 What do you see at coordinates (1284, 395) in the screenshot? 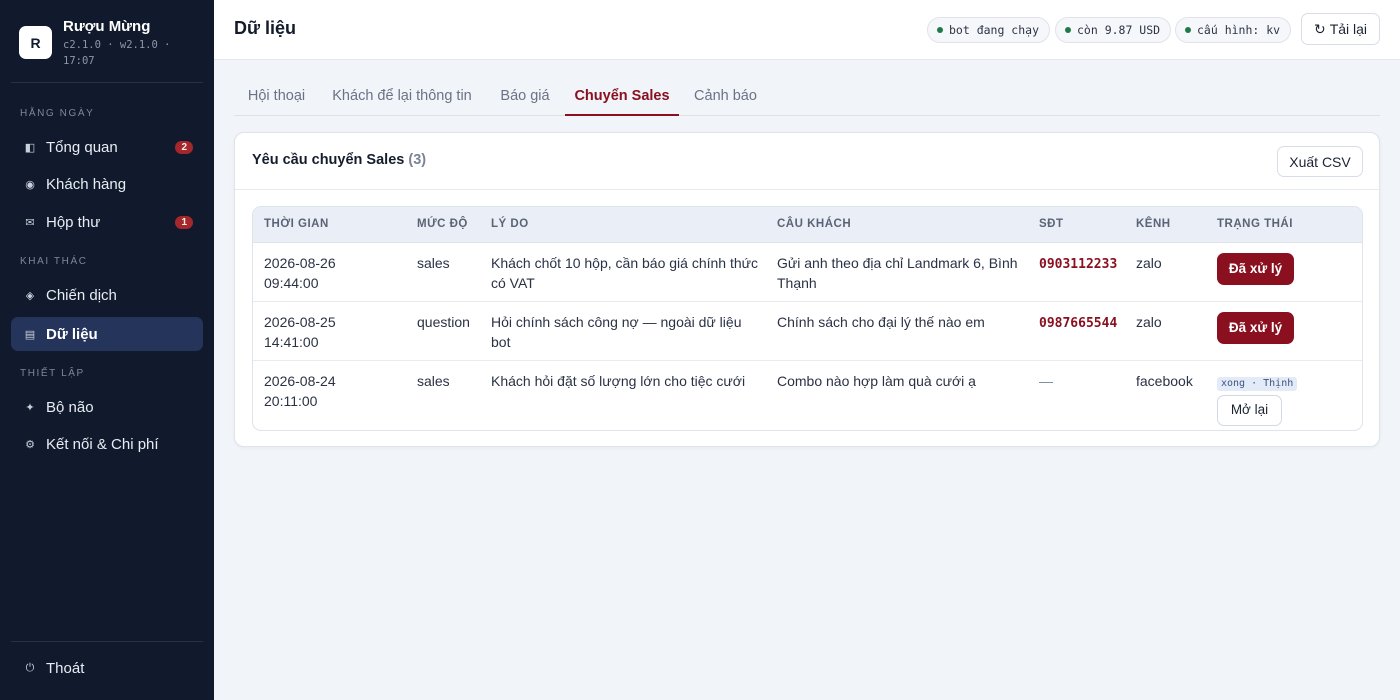
I see `cell-status: xong · Thịnh Mở lại` at bounding box center [1284, 395].